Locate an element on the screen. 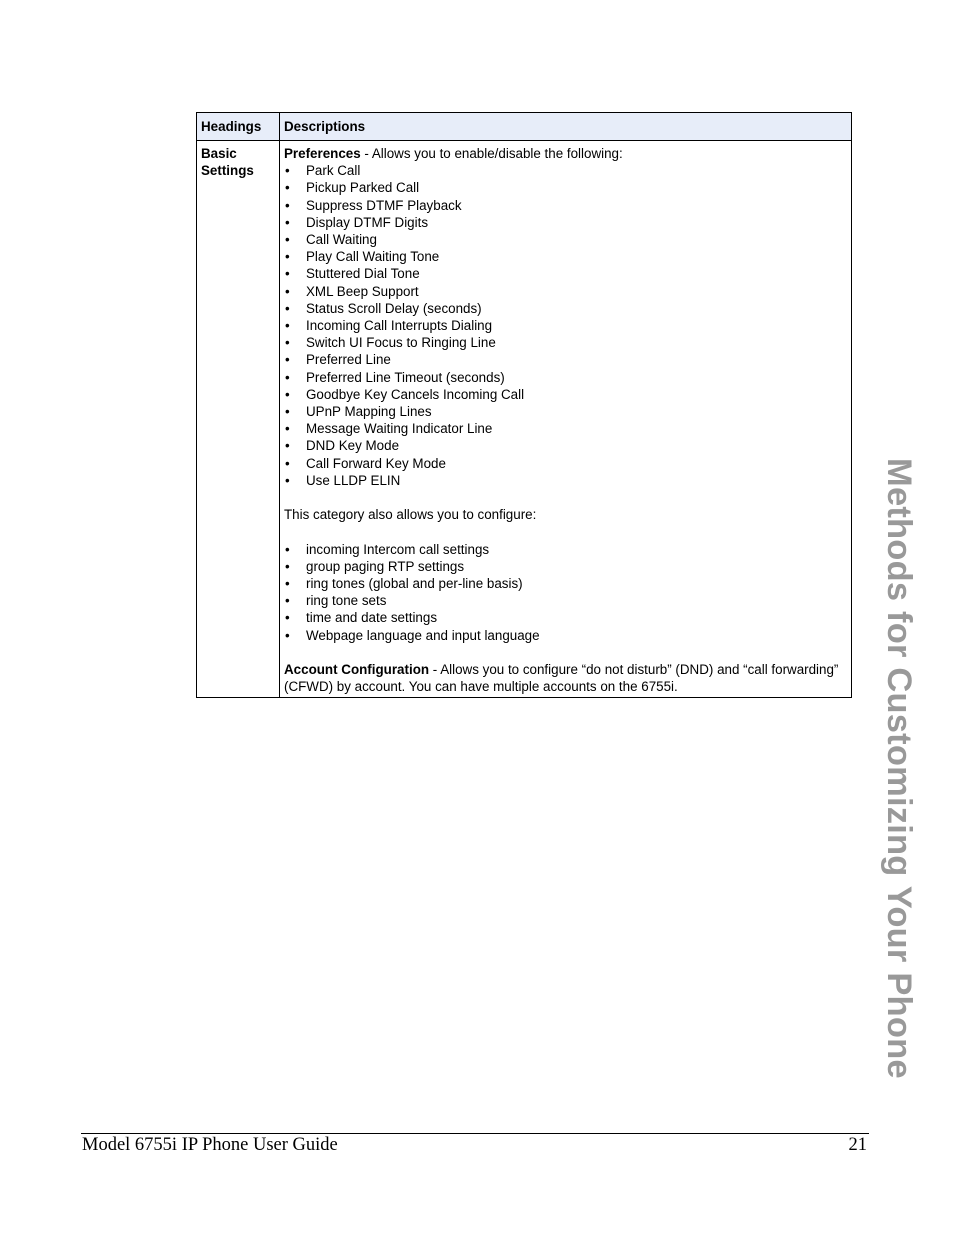 This screenshot has width=954, height=1235. list-item: Goodbye Key Cancels Incoming Call is located at coordinates (565, 394).